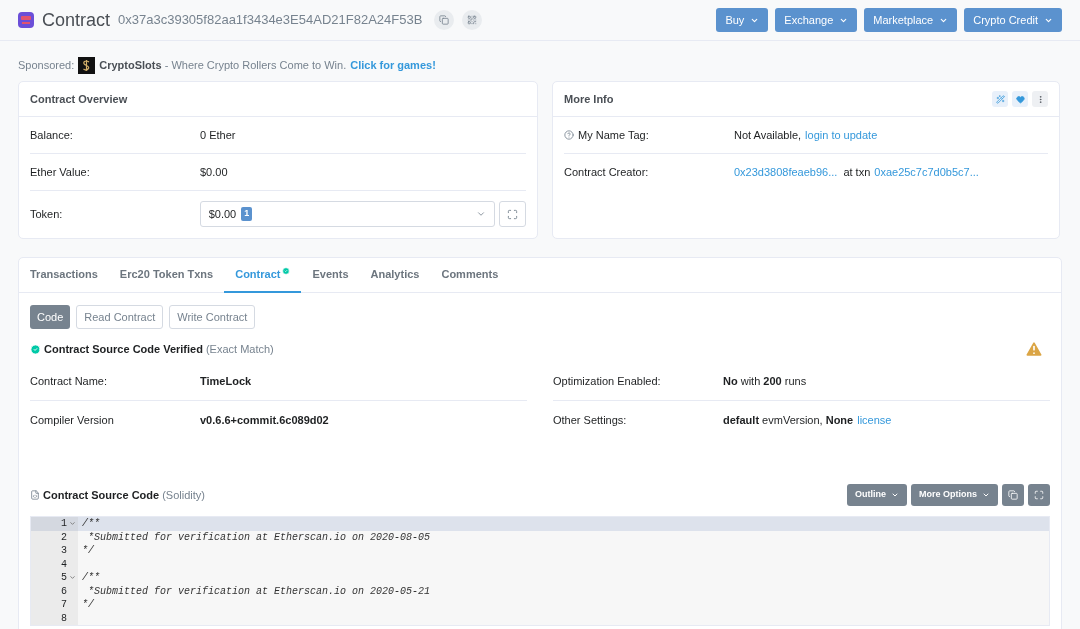  I want to click on line-number: 2, so click(64, 537).